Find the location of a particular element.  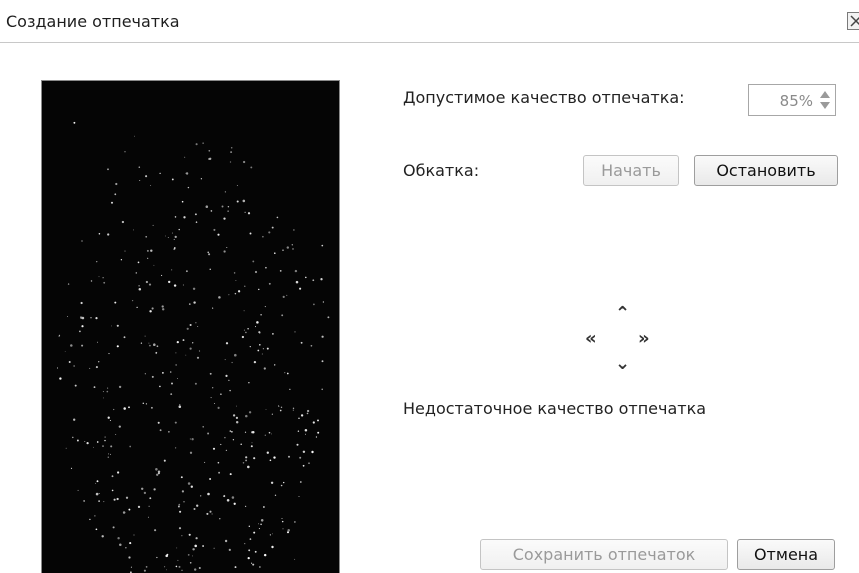

arrow-right-icon: » is located at coordinates (644, 338).